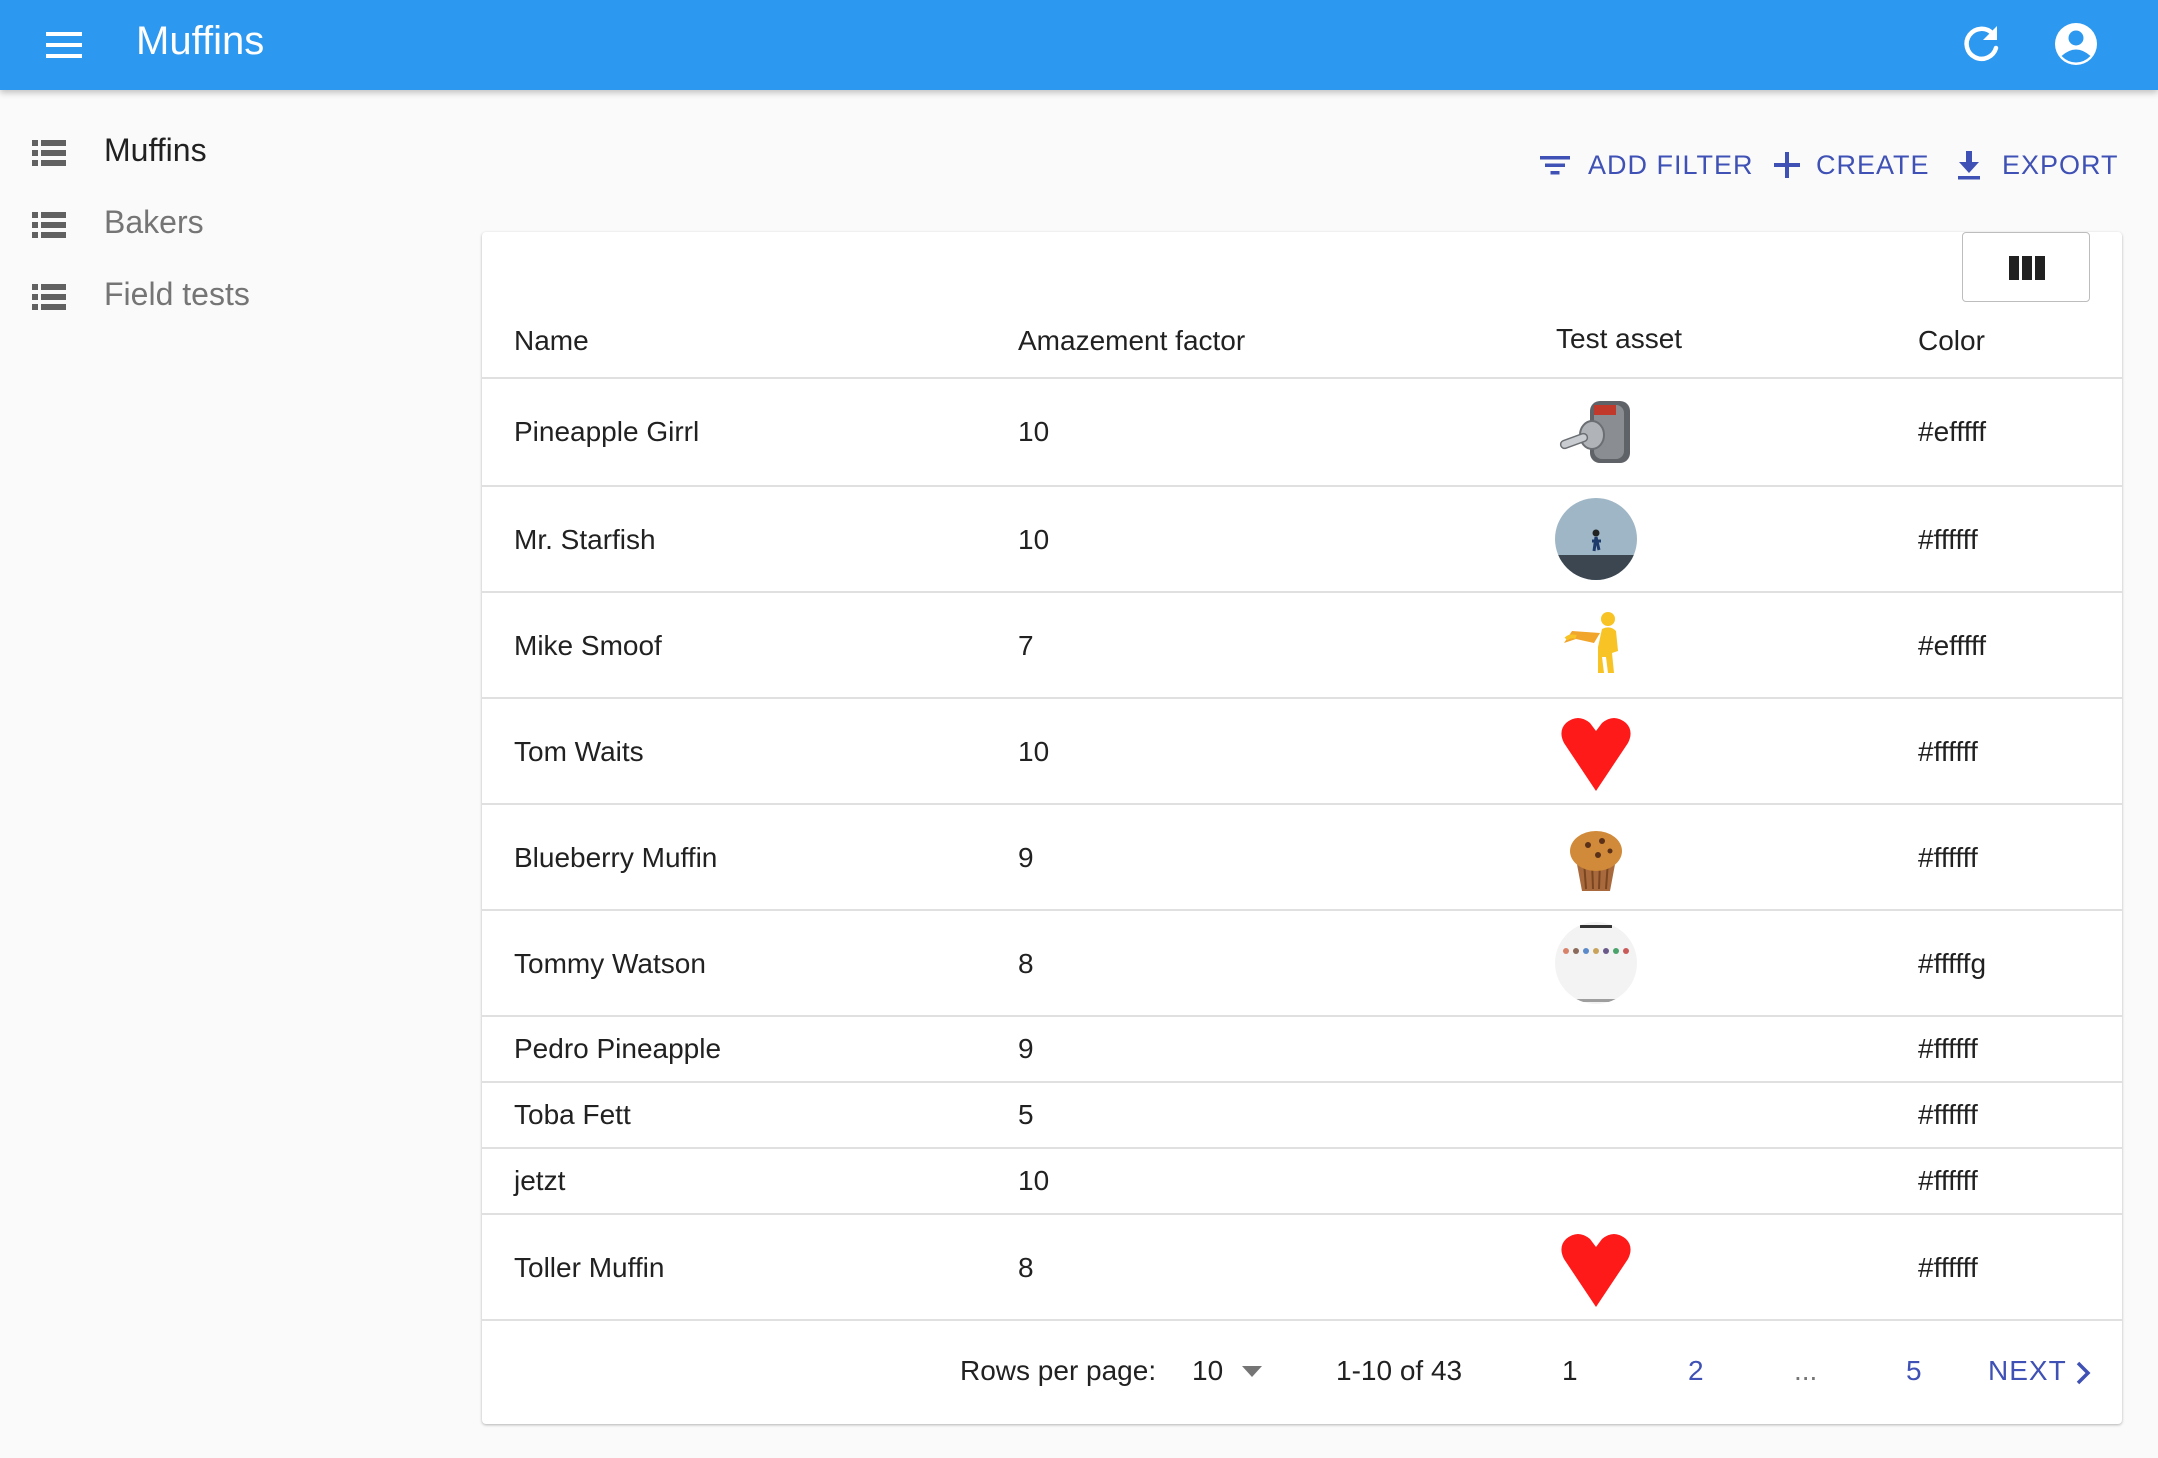 This screenshot has width=2158, height=1458. Describe the element at coordinates (585, 539) in the screenshot. I see `cell-name: Mr. Starfish` at that location.